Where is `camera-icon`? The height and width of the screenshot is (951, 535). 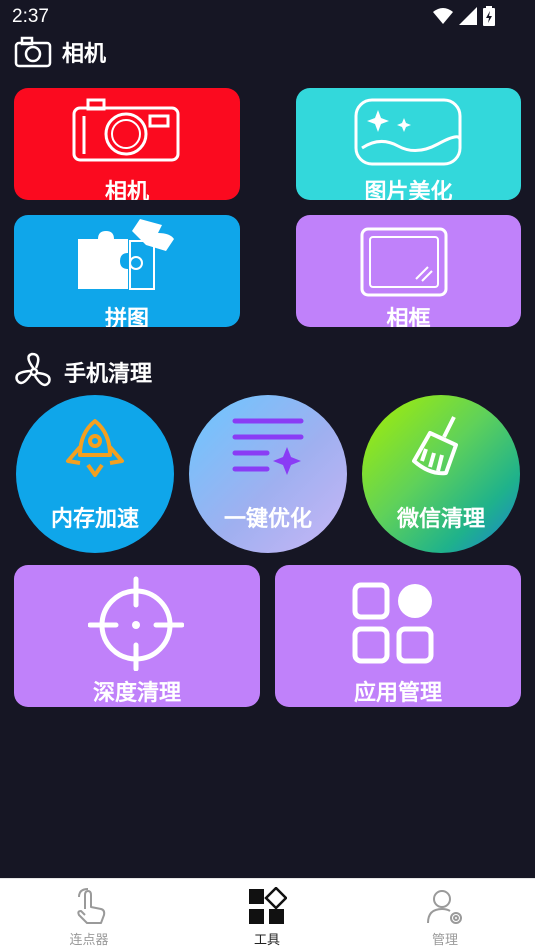 camera-icon is located at coordinates (126, 130).